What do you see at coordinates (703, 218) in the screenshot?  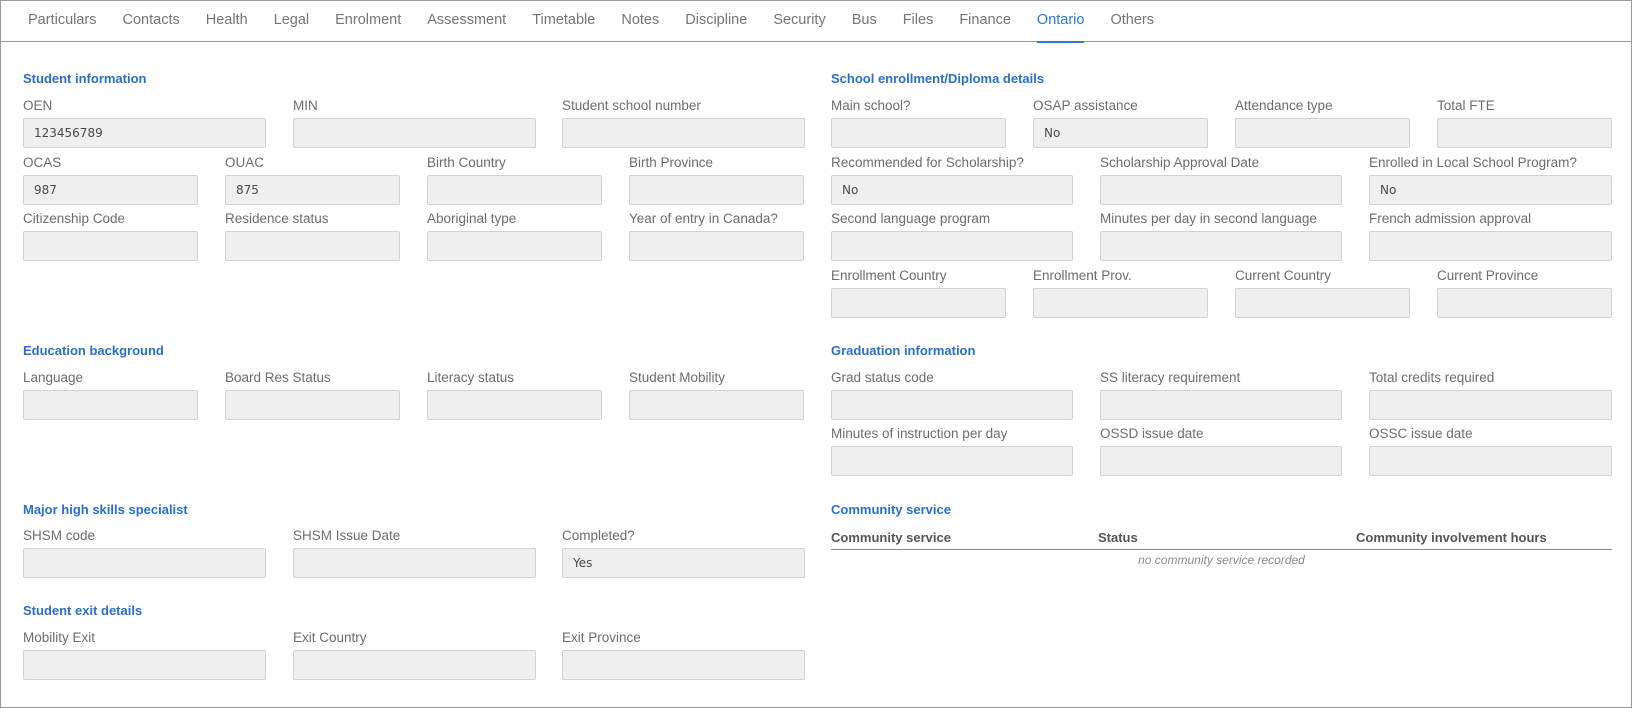 I see `label-year-entry-canada: Year of entry in Canada?` at bounding box center [703, 218].